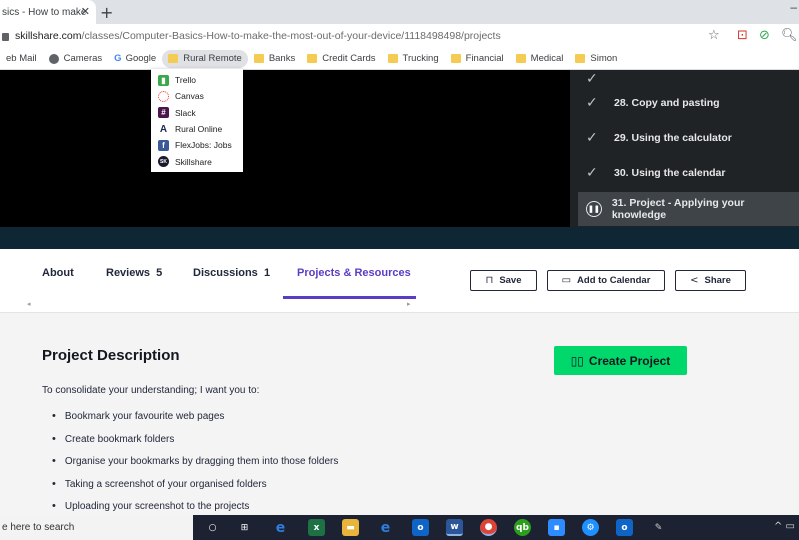  I want to click on project-title: Project Description, so click(111, 355).